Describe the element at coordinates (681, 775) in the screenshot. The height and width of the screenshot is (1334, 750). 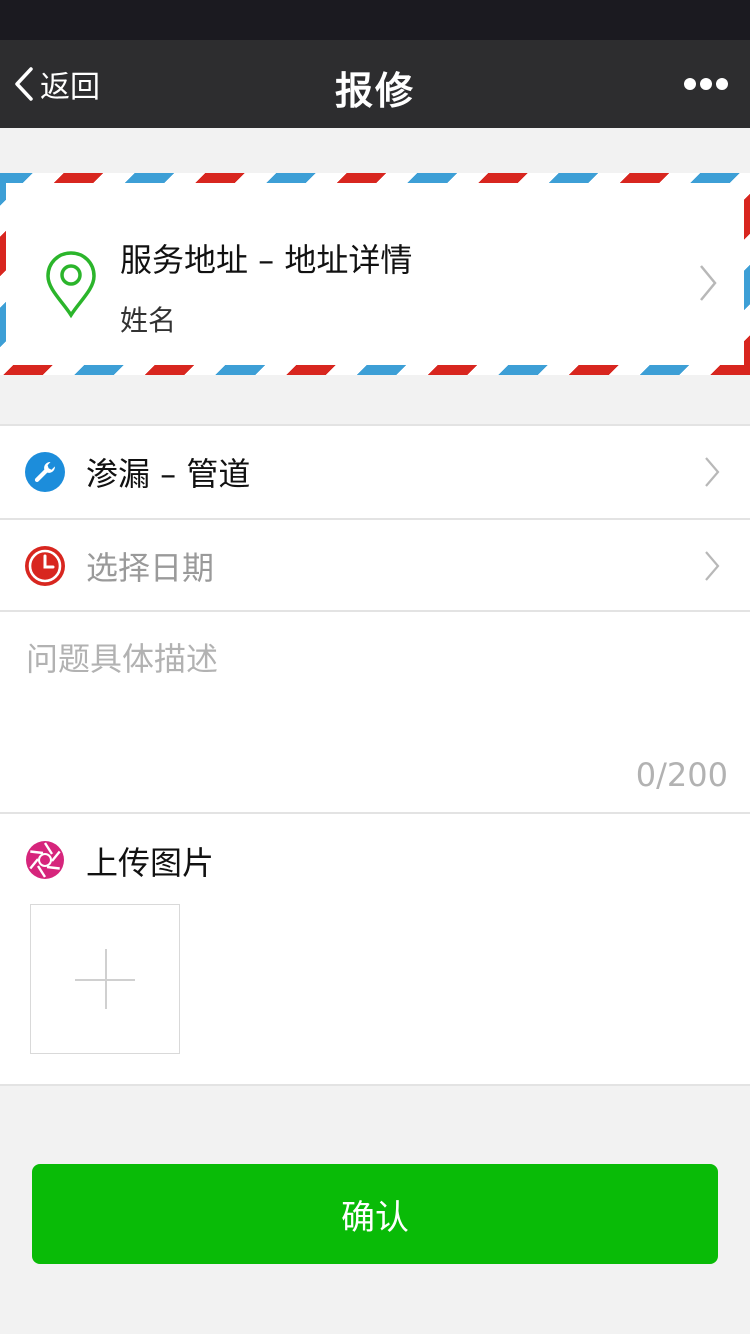
I see `character-counter: 0/200` at that location.